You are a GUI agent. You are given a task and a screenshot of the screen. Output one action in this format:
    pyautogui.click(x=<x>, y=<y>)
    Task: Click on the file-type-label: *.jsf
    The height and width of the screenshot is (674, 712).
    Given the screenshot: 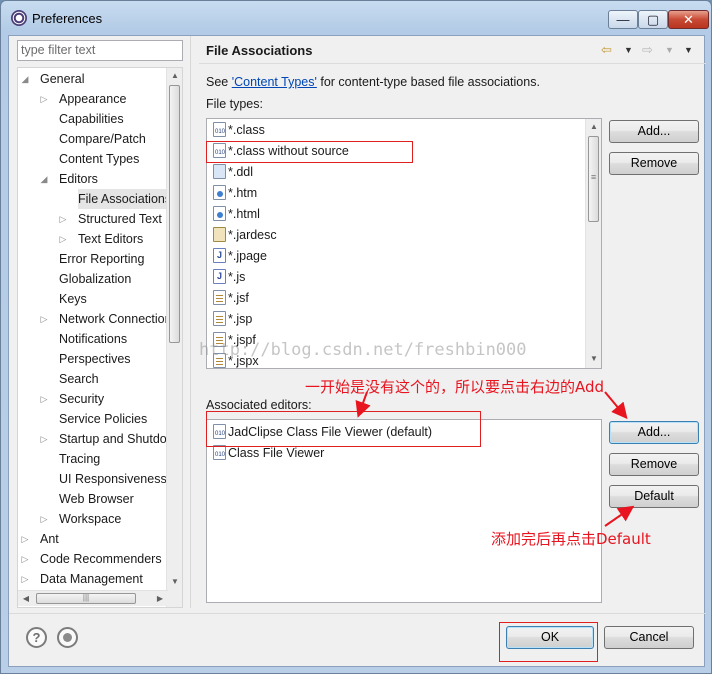 What is the action you would take?
    pyautogui.click(x=238, y=298)
    